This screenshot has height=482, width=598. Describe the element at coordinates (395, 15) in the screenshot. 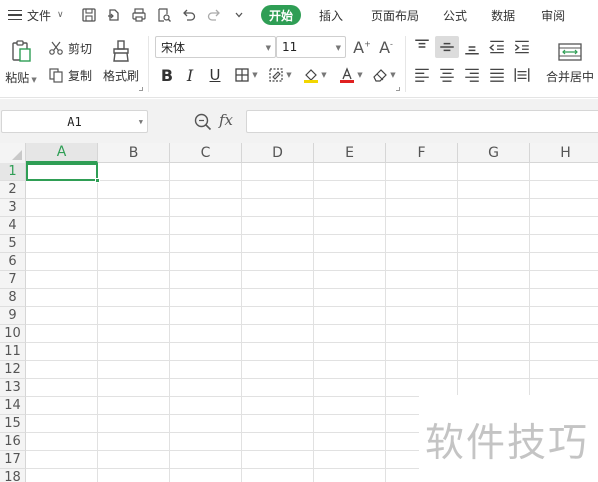

I see `tab-page-layout: 页面布局` at that location.